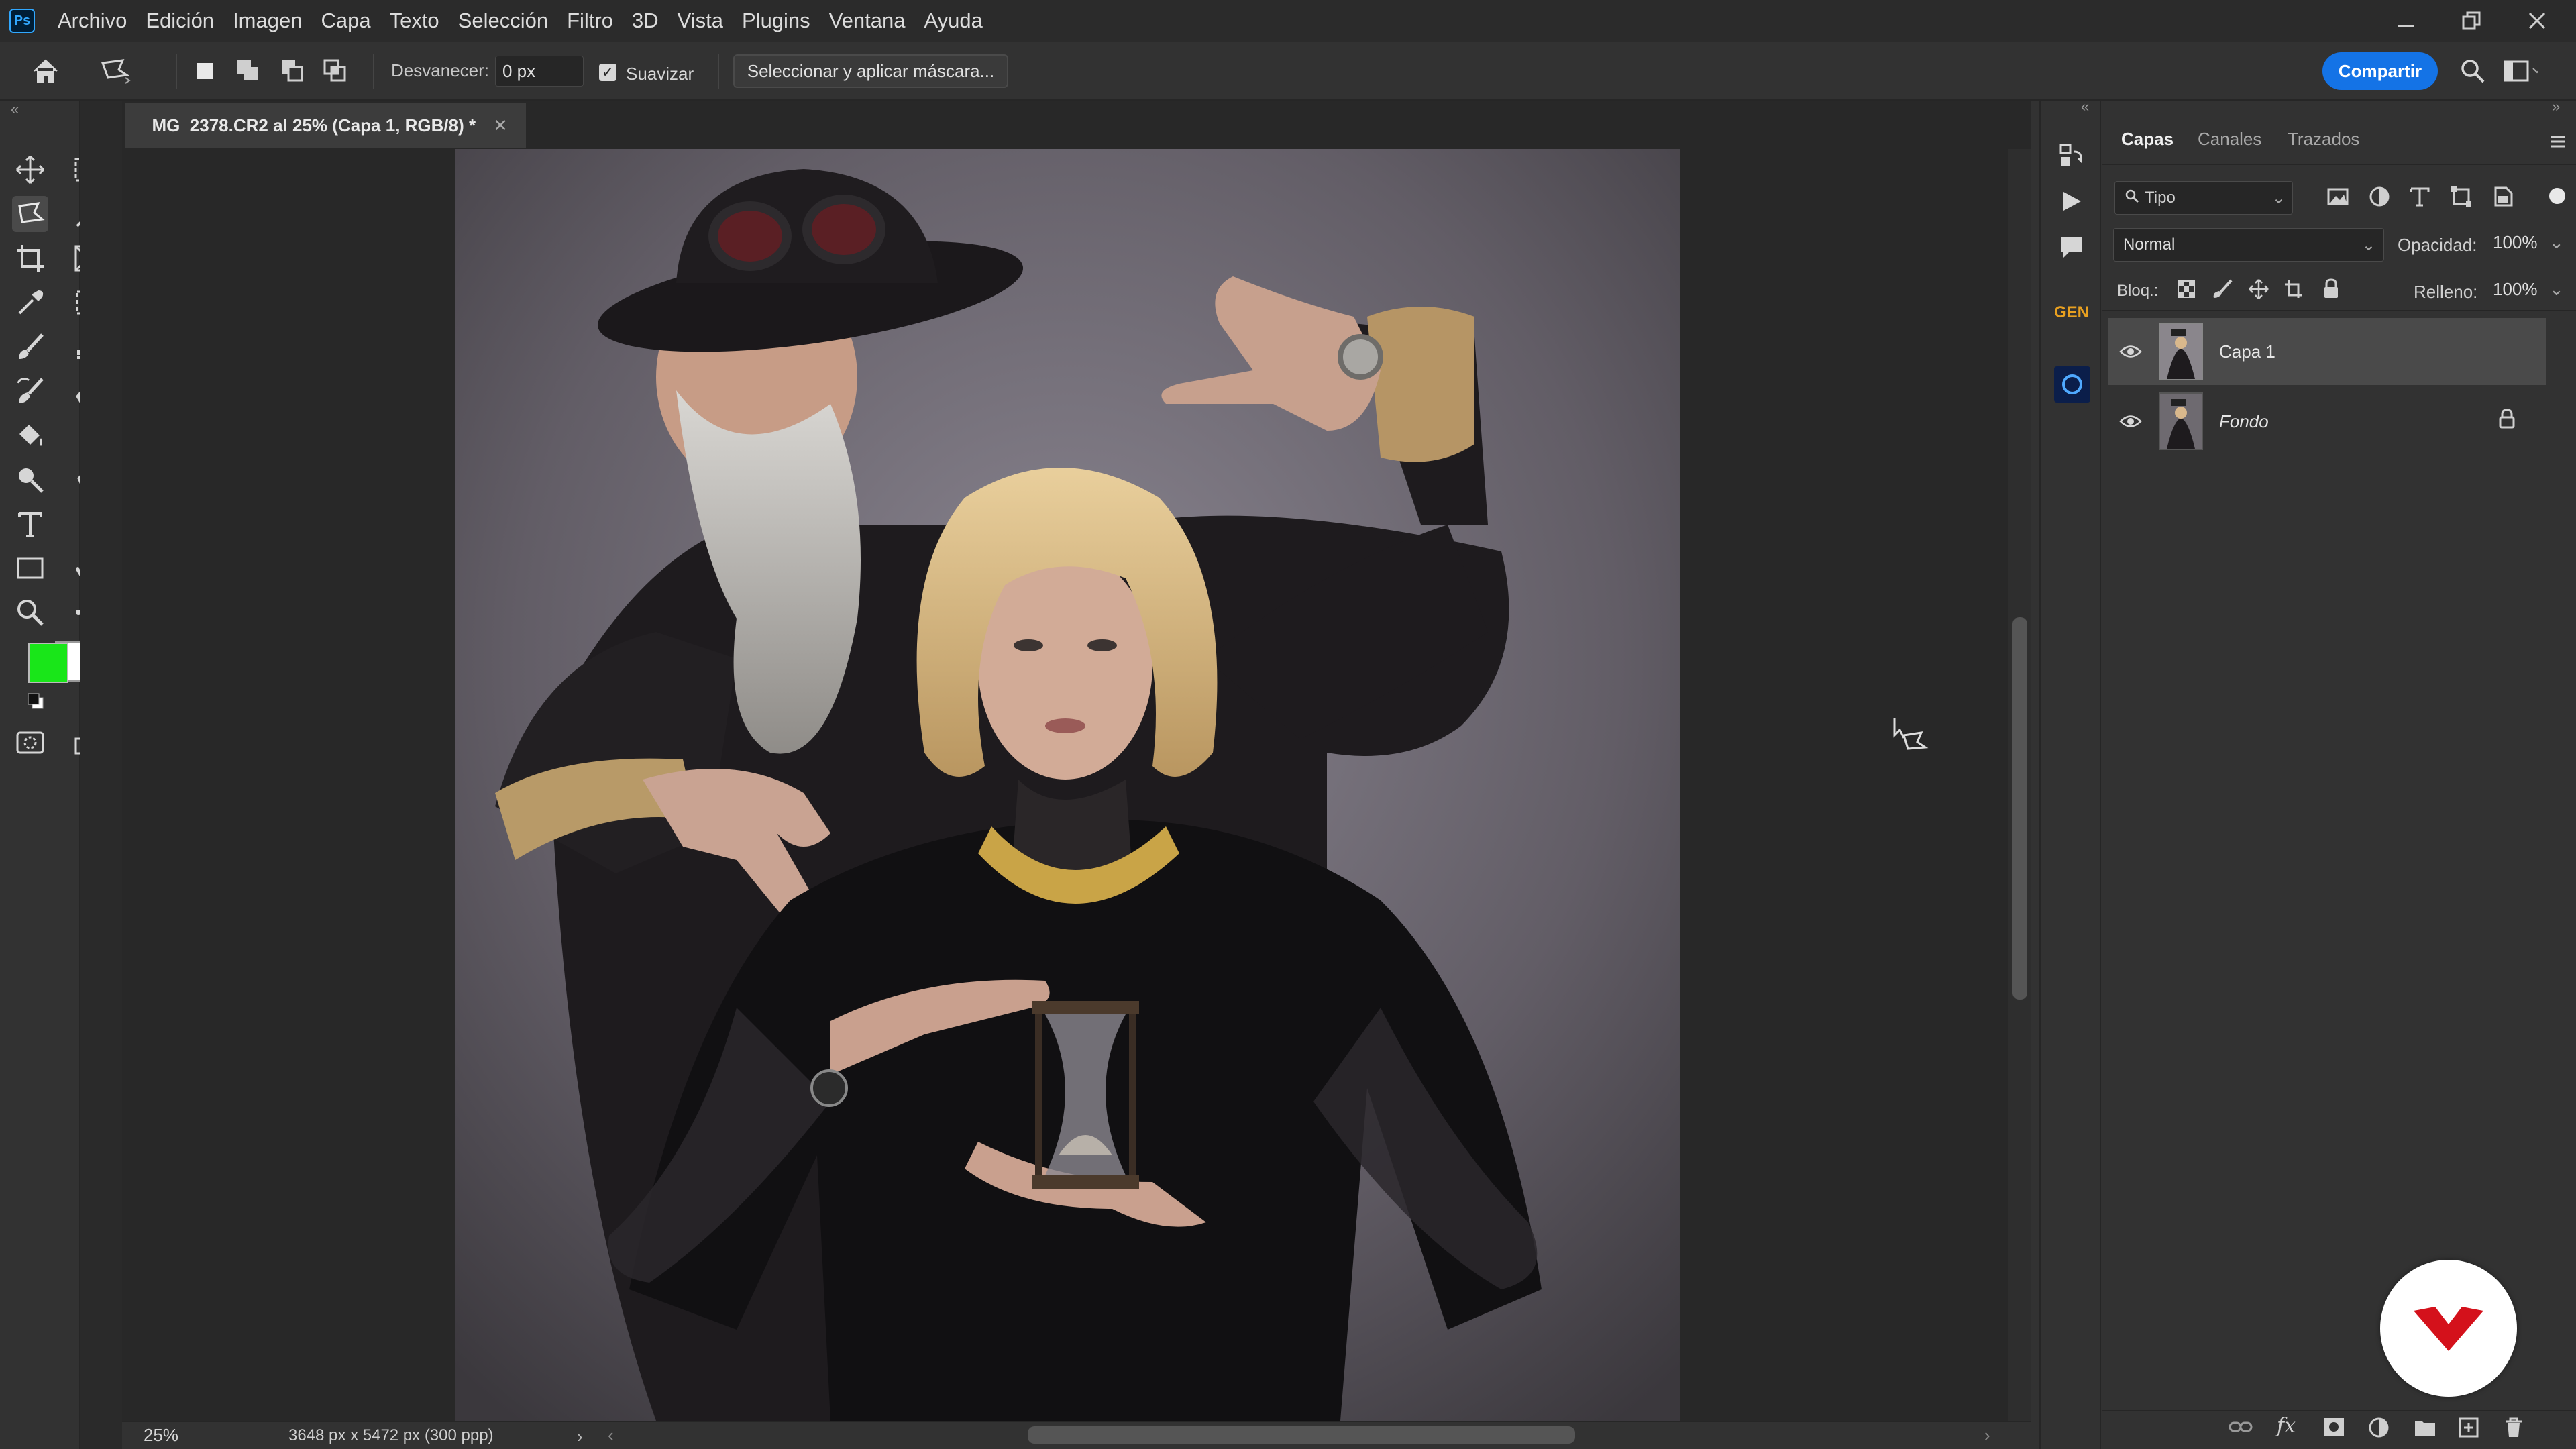  What do you see at coordinates (2380, 197) in the screenshot?
I see `filter-adjustment-icon` at bounding box center [2380, 197].